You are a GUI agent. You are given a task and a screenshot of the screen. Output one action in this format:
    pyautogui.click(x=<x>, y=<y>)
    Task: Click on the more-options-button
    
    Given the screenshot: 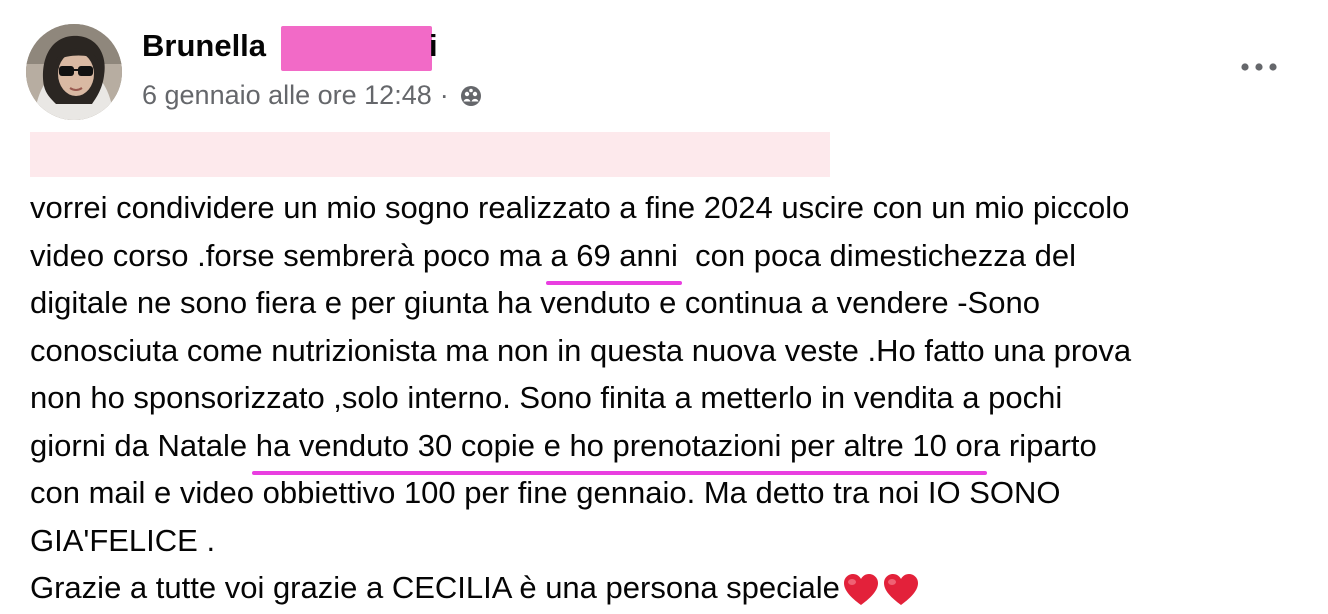 What is the action you would take?
    pyautogui.click(x=1259, y=67)
    